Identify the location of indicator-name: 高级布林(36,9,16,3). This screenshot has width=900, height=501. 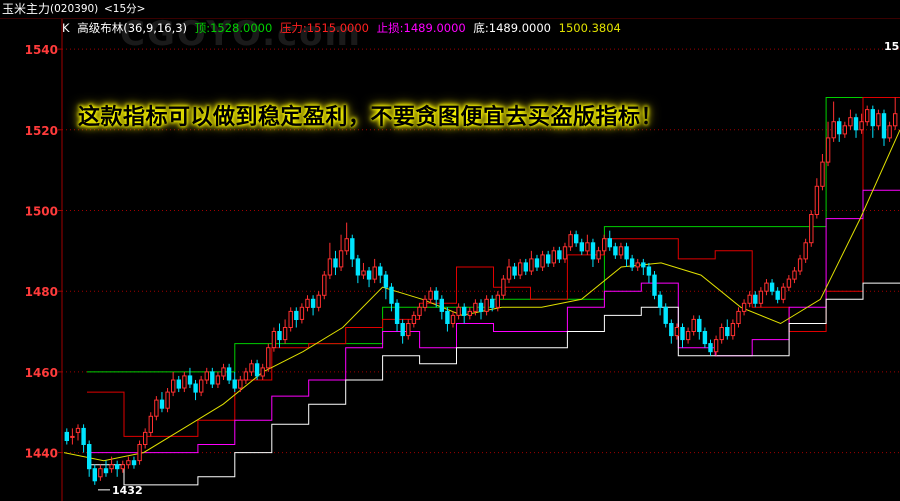
(132, 28).